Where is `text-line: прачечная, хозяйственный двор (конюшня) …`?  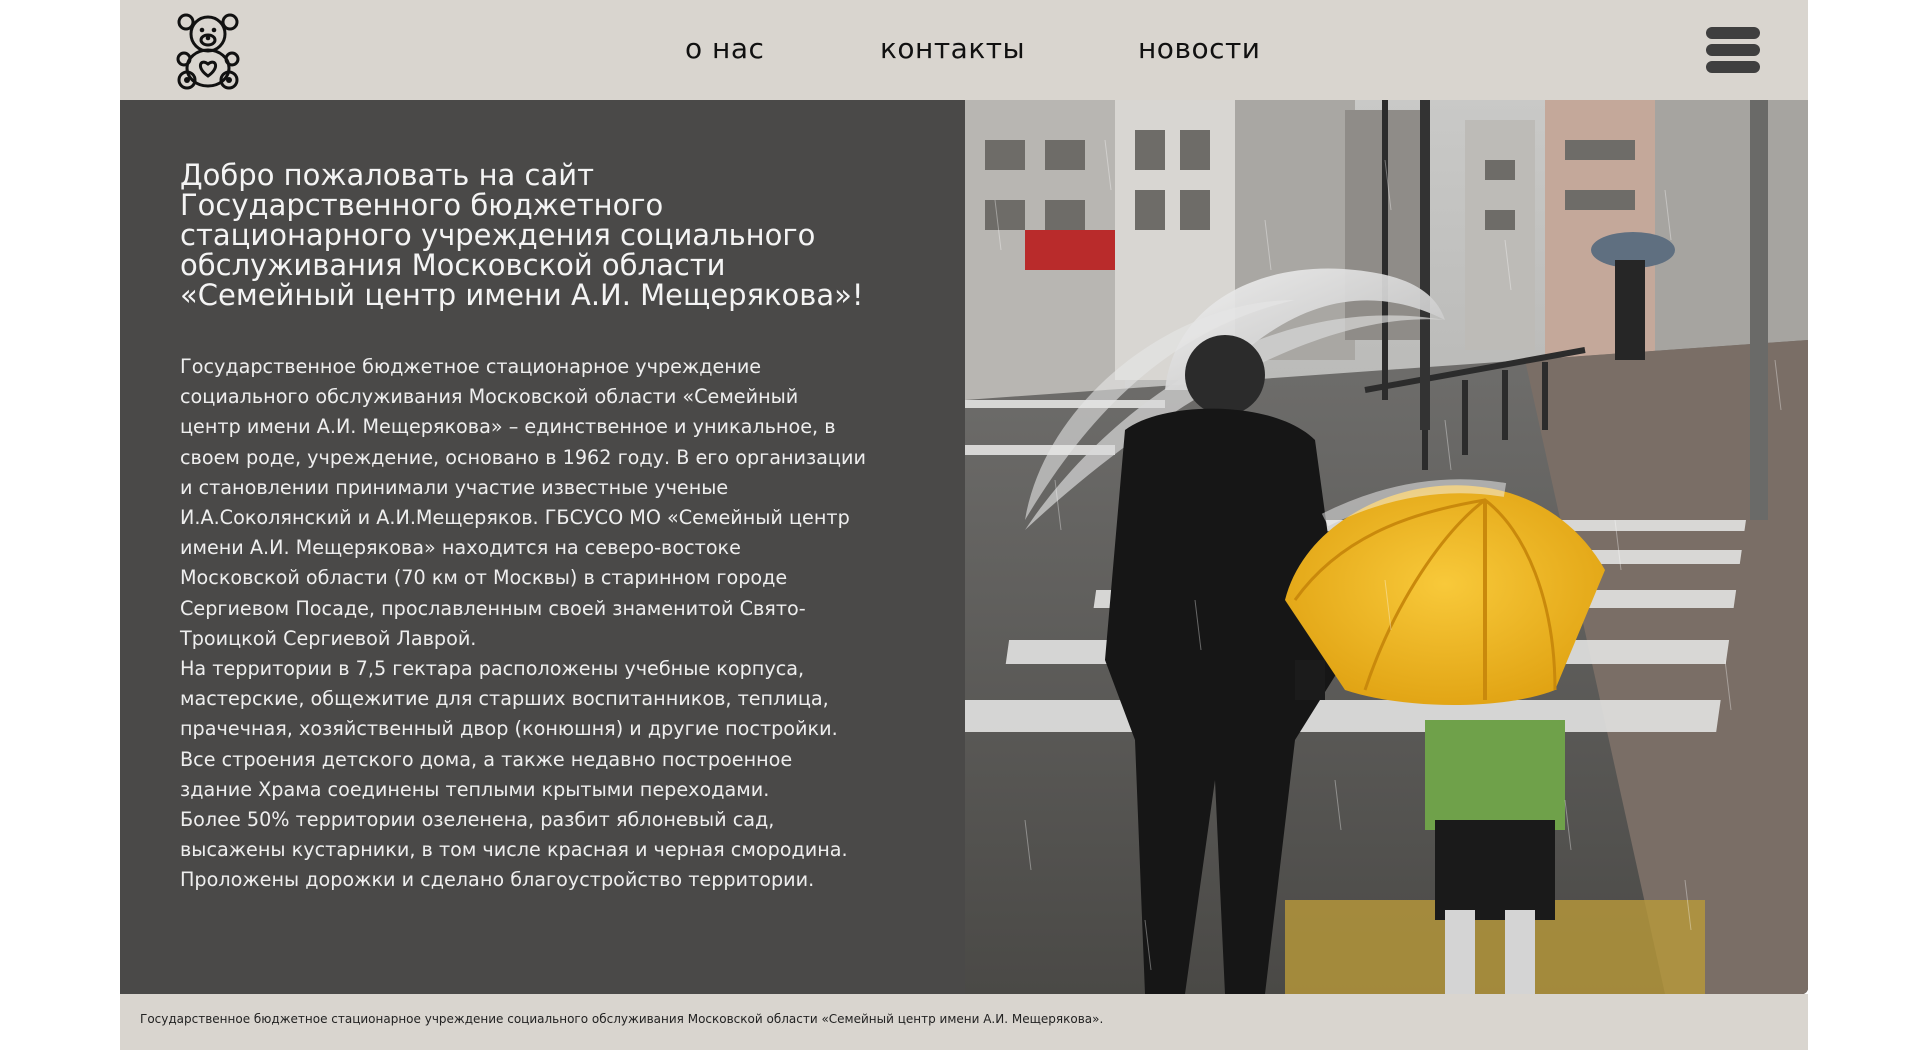
text-line: прачечная, хозяйственный двор (конюшня) … is located at coordinates (509, 729).